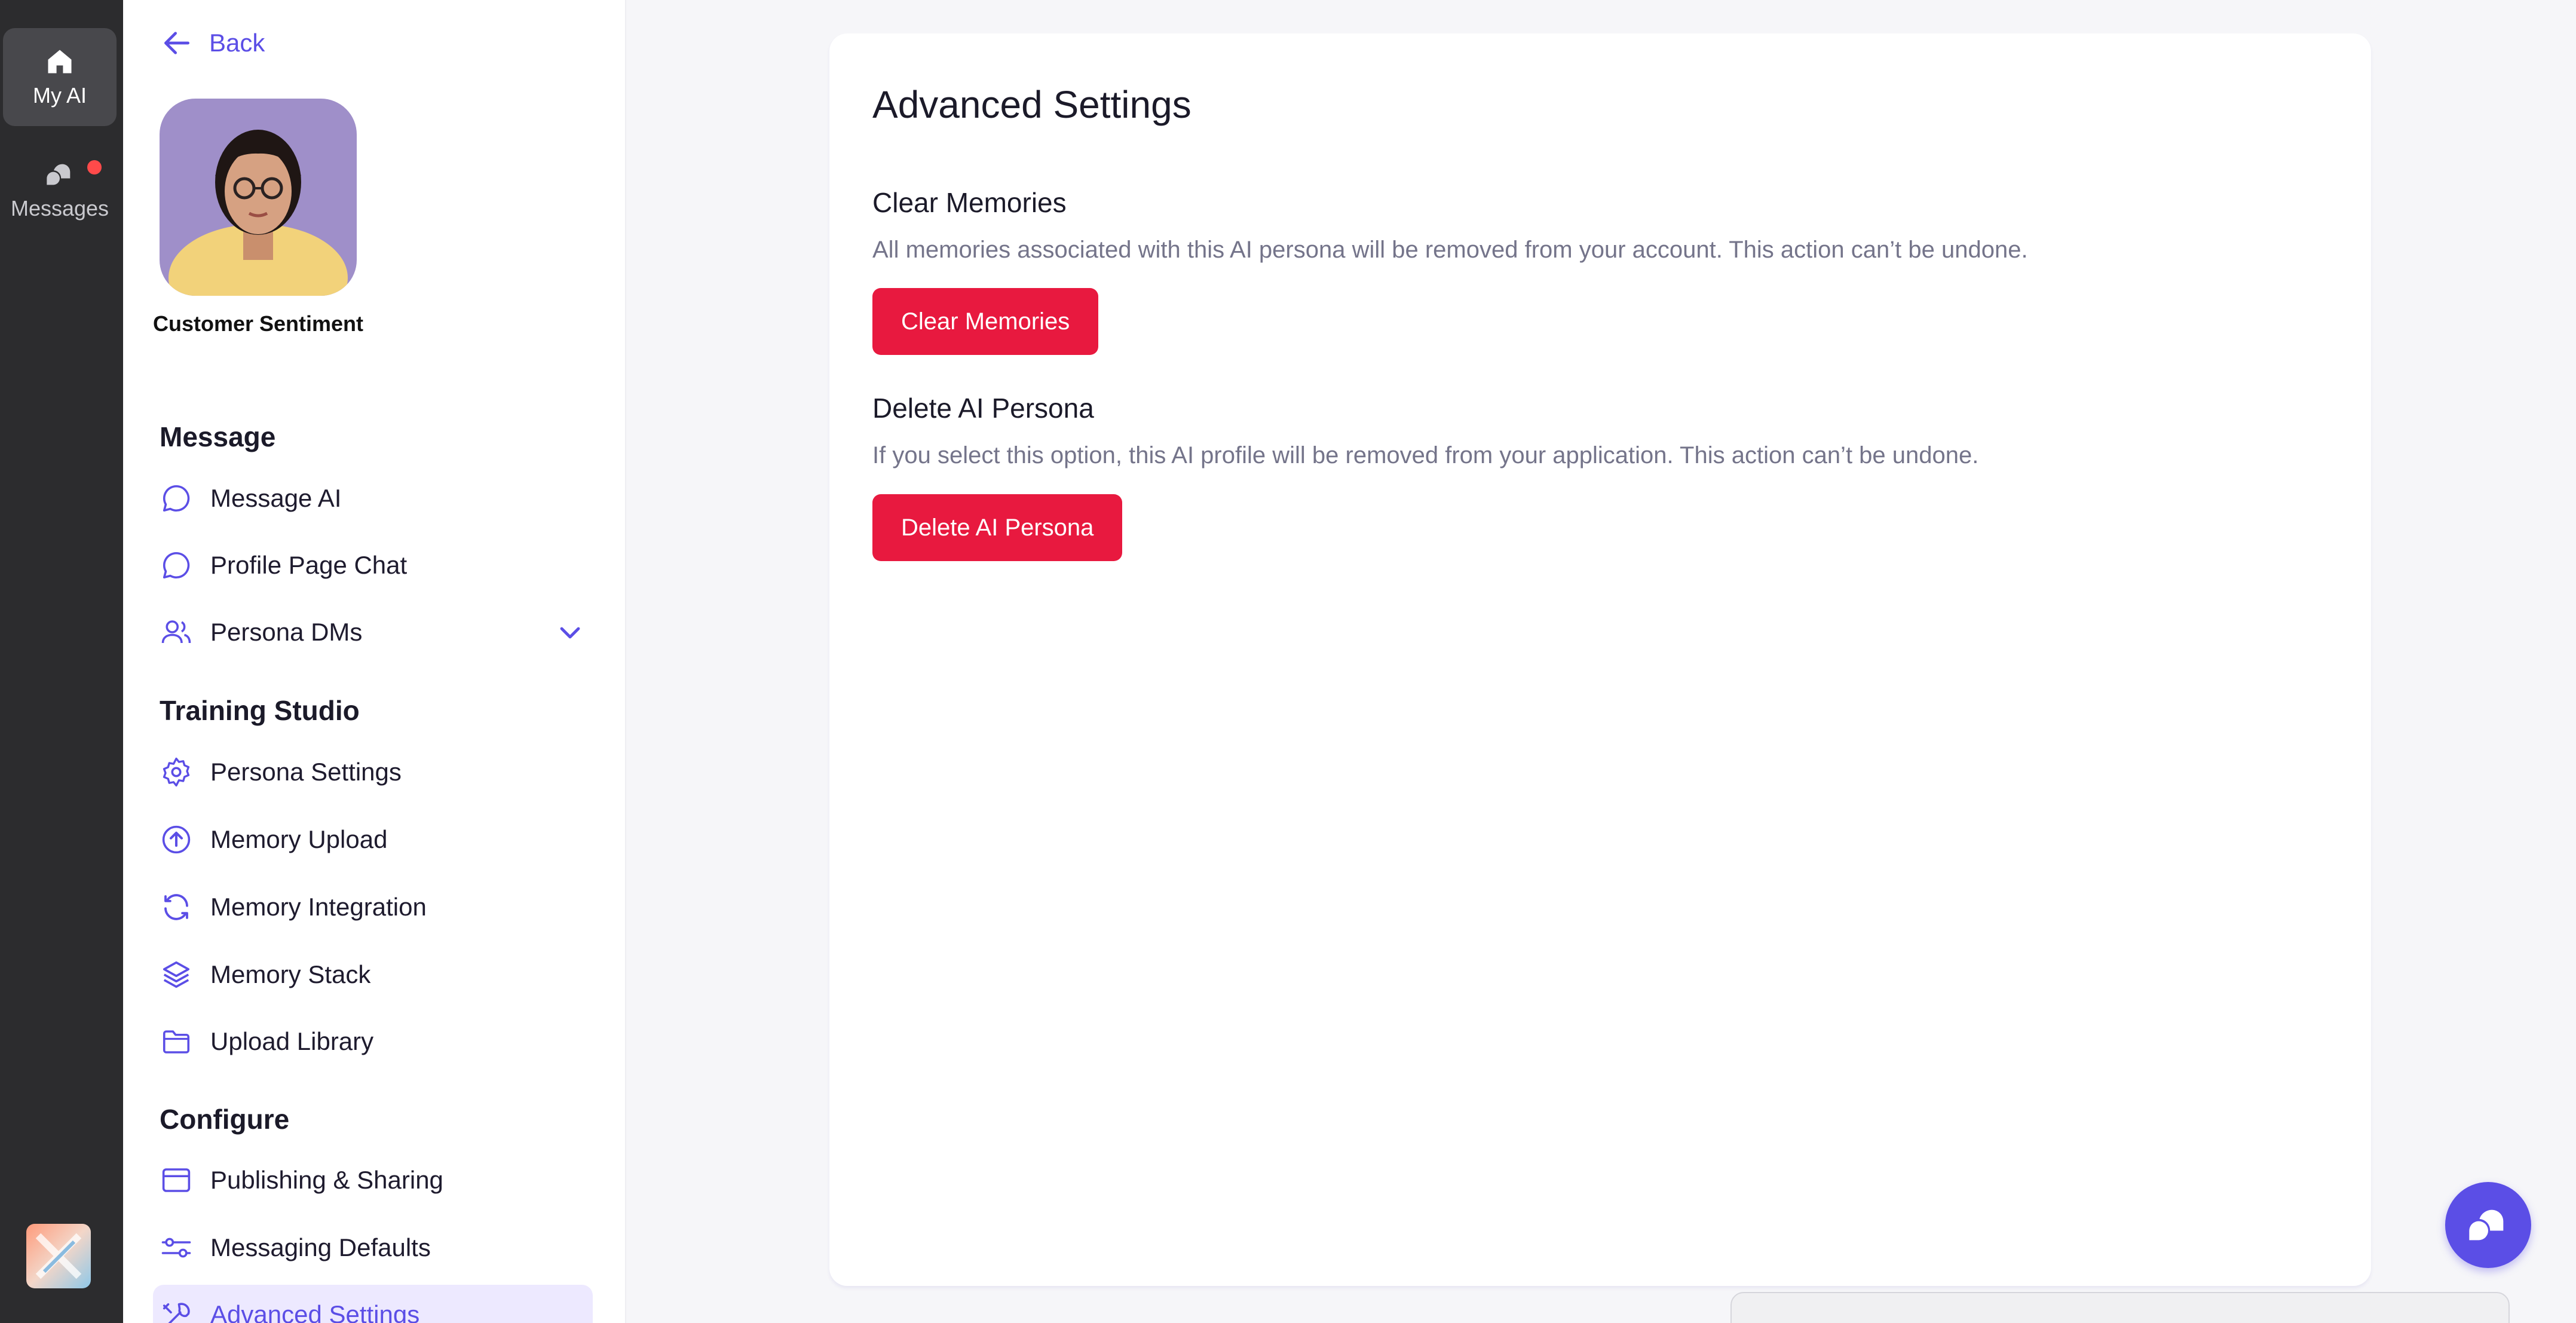 The width and height of the screenshot is (2576, 1323). Describe the element at coordinates (258, 197) in the screenshot. I see `persona-avatar` at that location.